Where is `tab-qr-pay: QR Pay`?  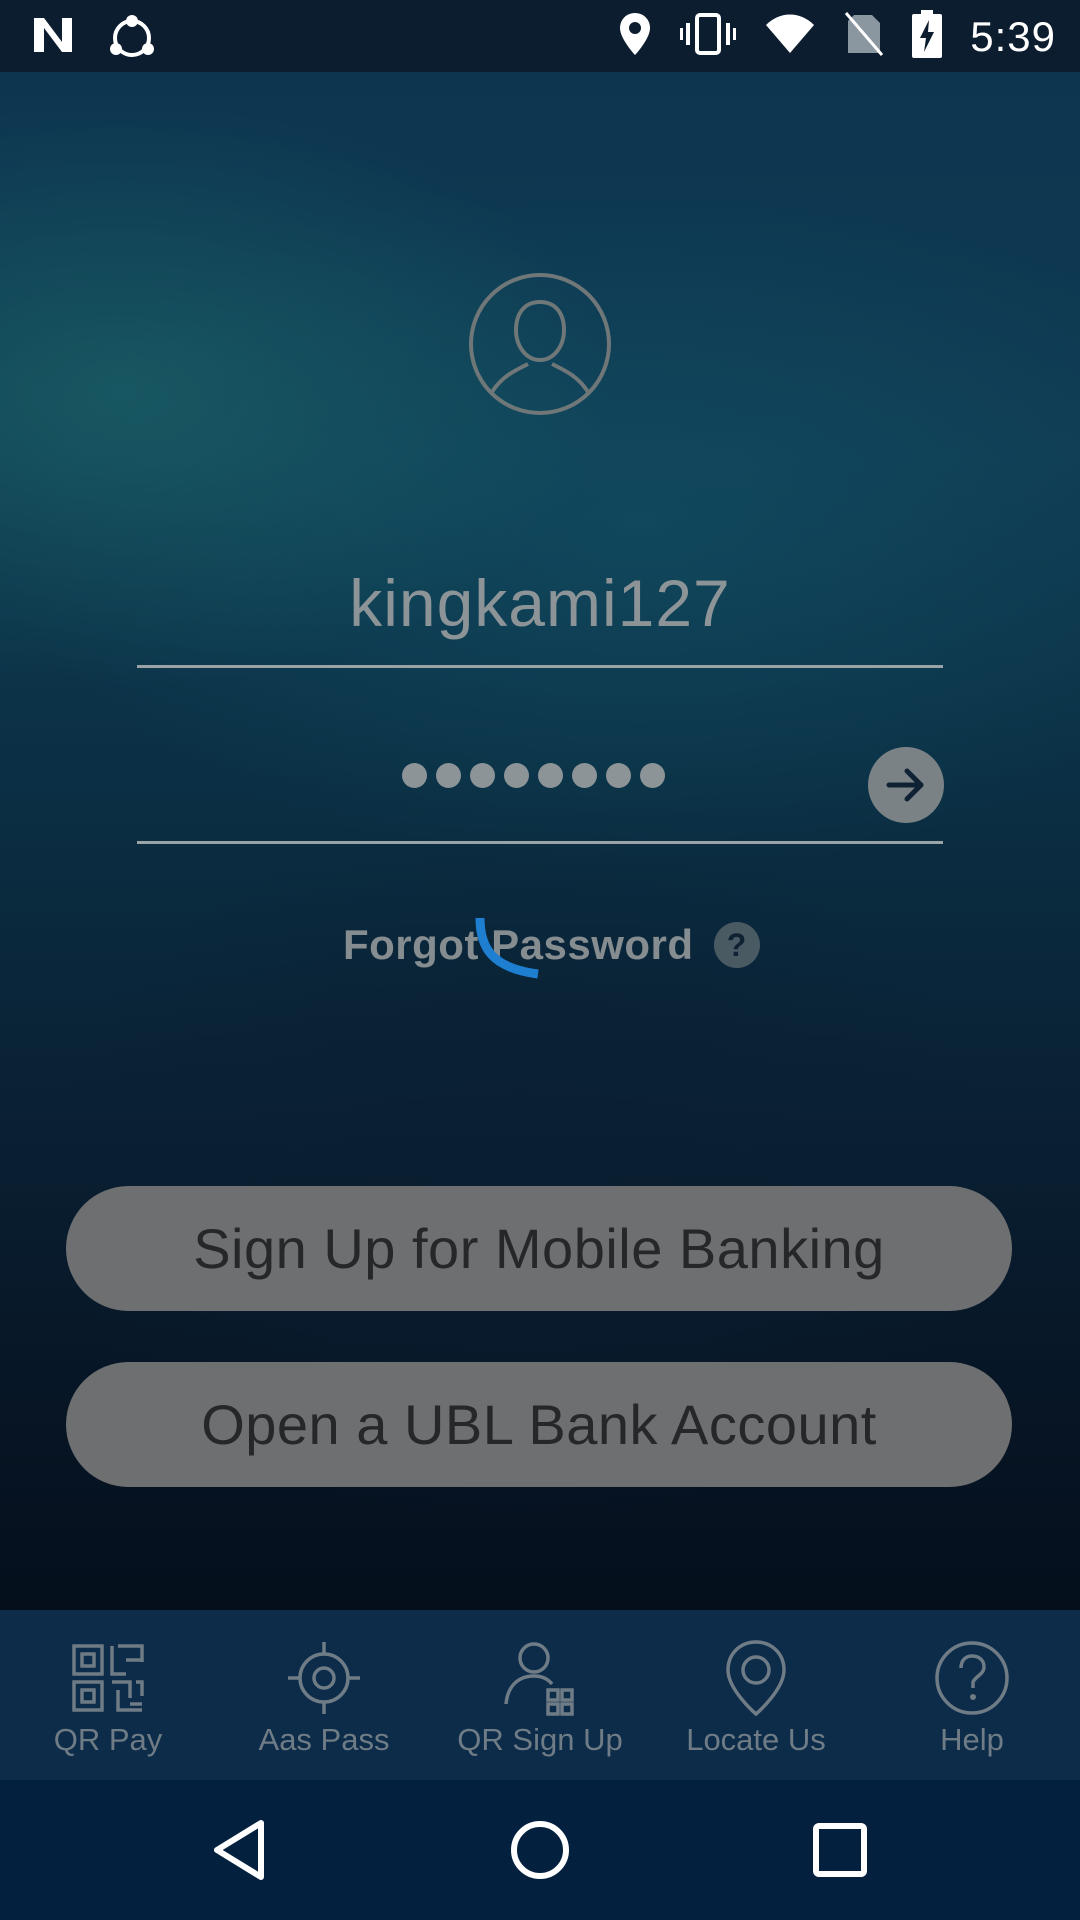 tab-qr-pay: QR Pay is located at coordinates (108, 1695).